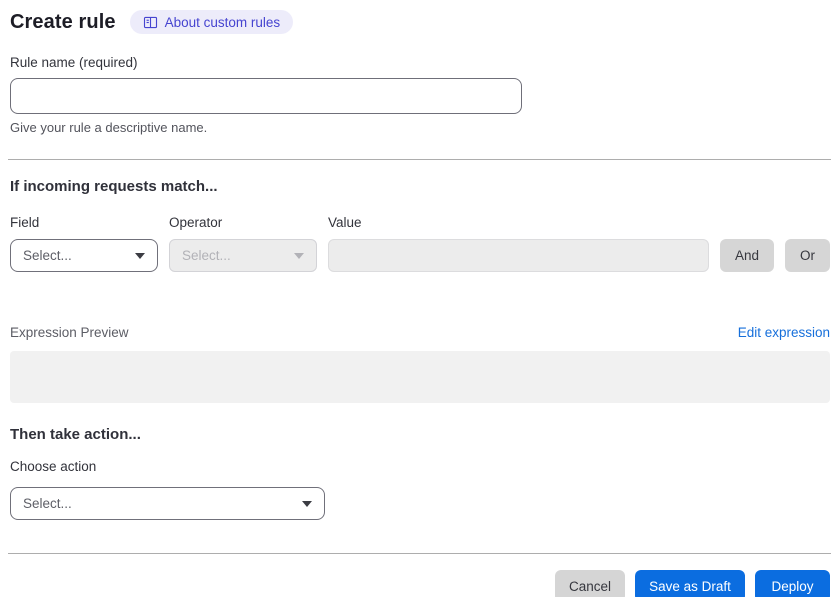 This screenshot has width=839, height=597. I want to click on value-column: Value, so click(518, 243).